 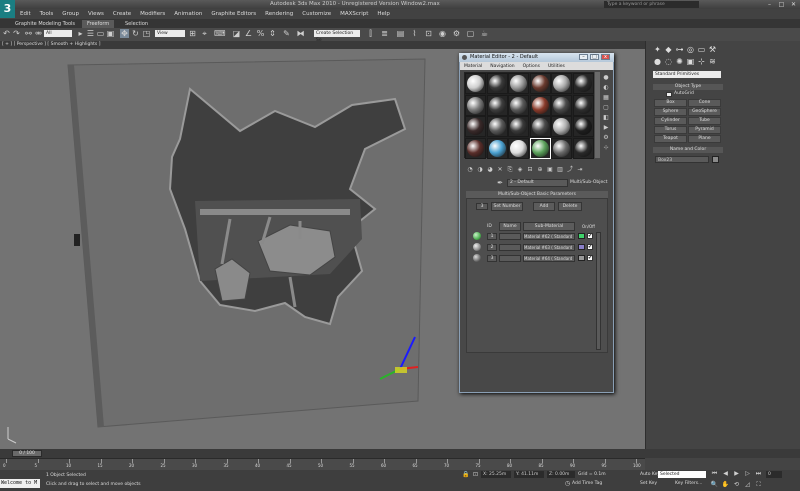 I want to click on set-key-label: Set Key, so click(x=648, y=483).